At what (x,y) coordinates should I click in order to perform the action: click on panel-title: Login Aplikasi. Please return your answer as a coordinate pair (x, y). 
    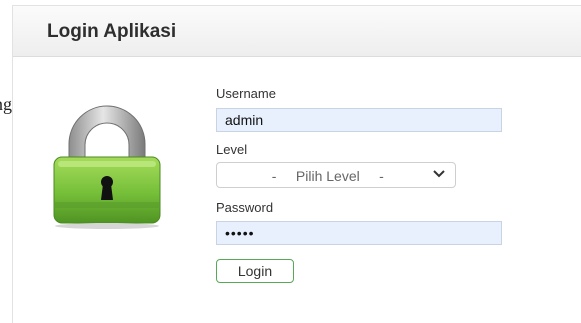
    Looking at the image, I should click on (112, 31).